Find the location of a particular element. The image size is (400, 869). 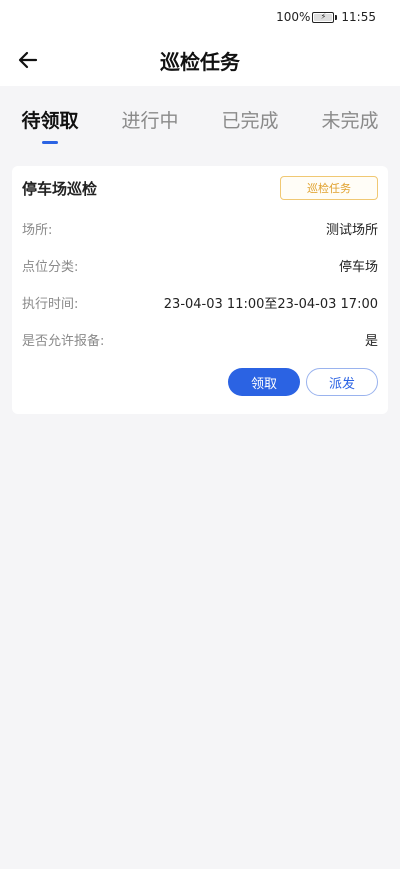

battery-percent: 100% is located at coordinates (293, 17).